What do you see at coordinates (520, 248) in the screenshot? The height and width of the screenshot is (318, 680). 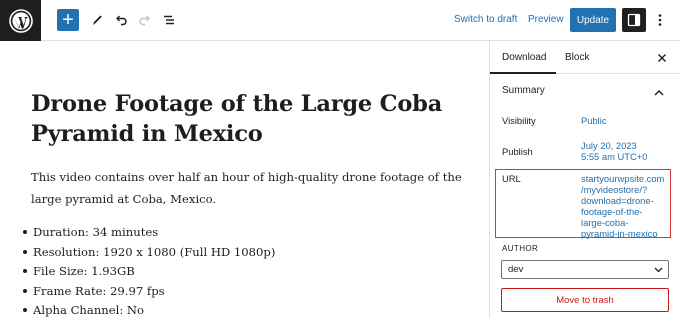 I see `author-label: AUTHOR` at bounding box center [520, 248].